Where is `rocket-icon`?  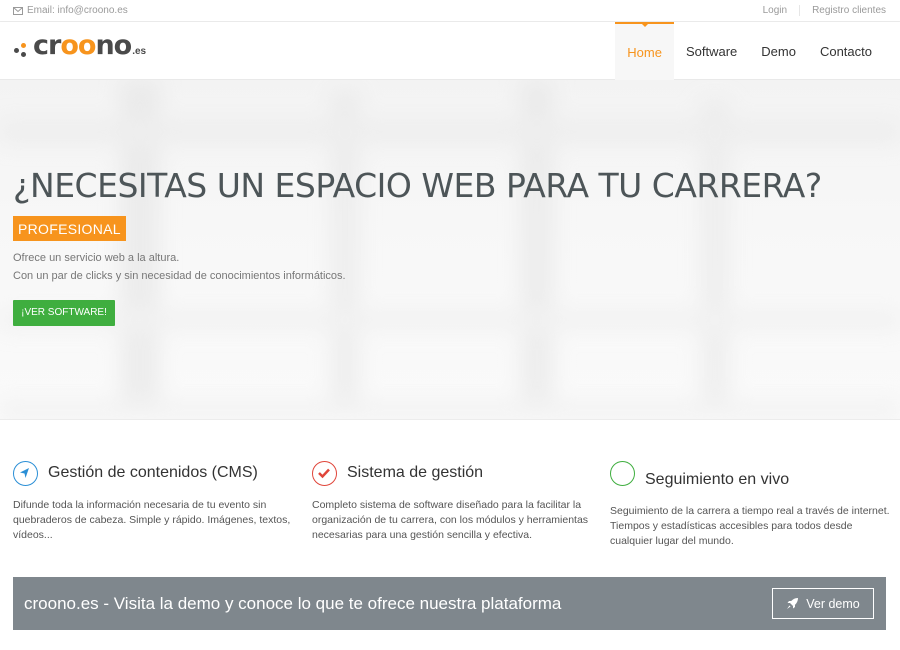 rocket-icon is located at coordinates (793, 603).